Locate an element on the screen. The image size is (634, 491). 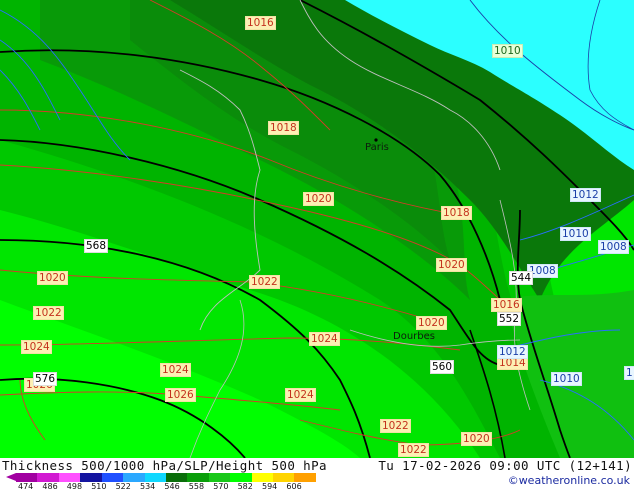
valid-datetime: Tu 17-02-2026 09:00 UTC (12+141) is located at coordinates (505, 465).